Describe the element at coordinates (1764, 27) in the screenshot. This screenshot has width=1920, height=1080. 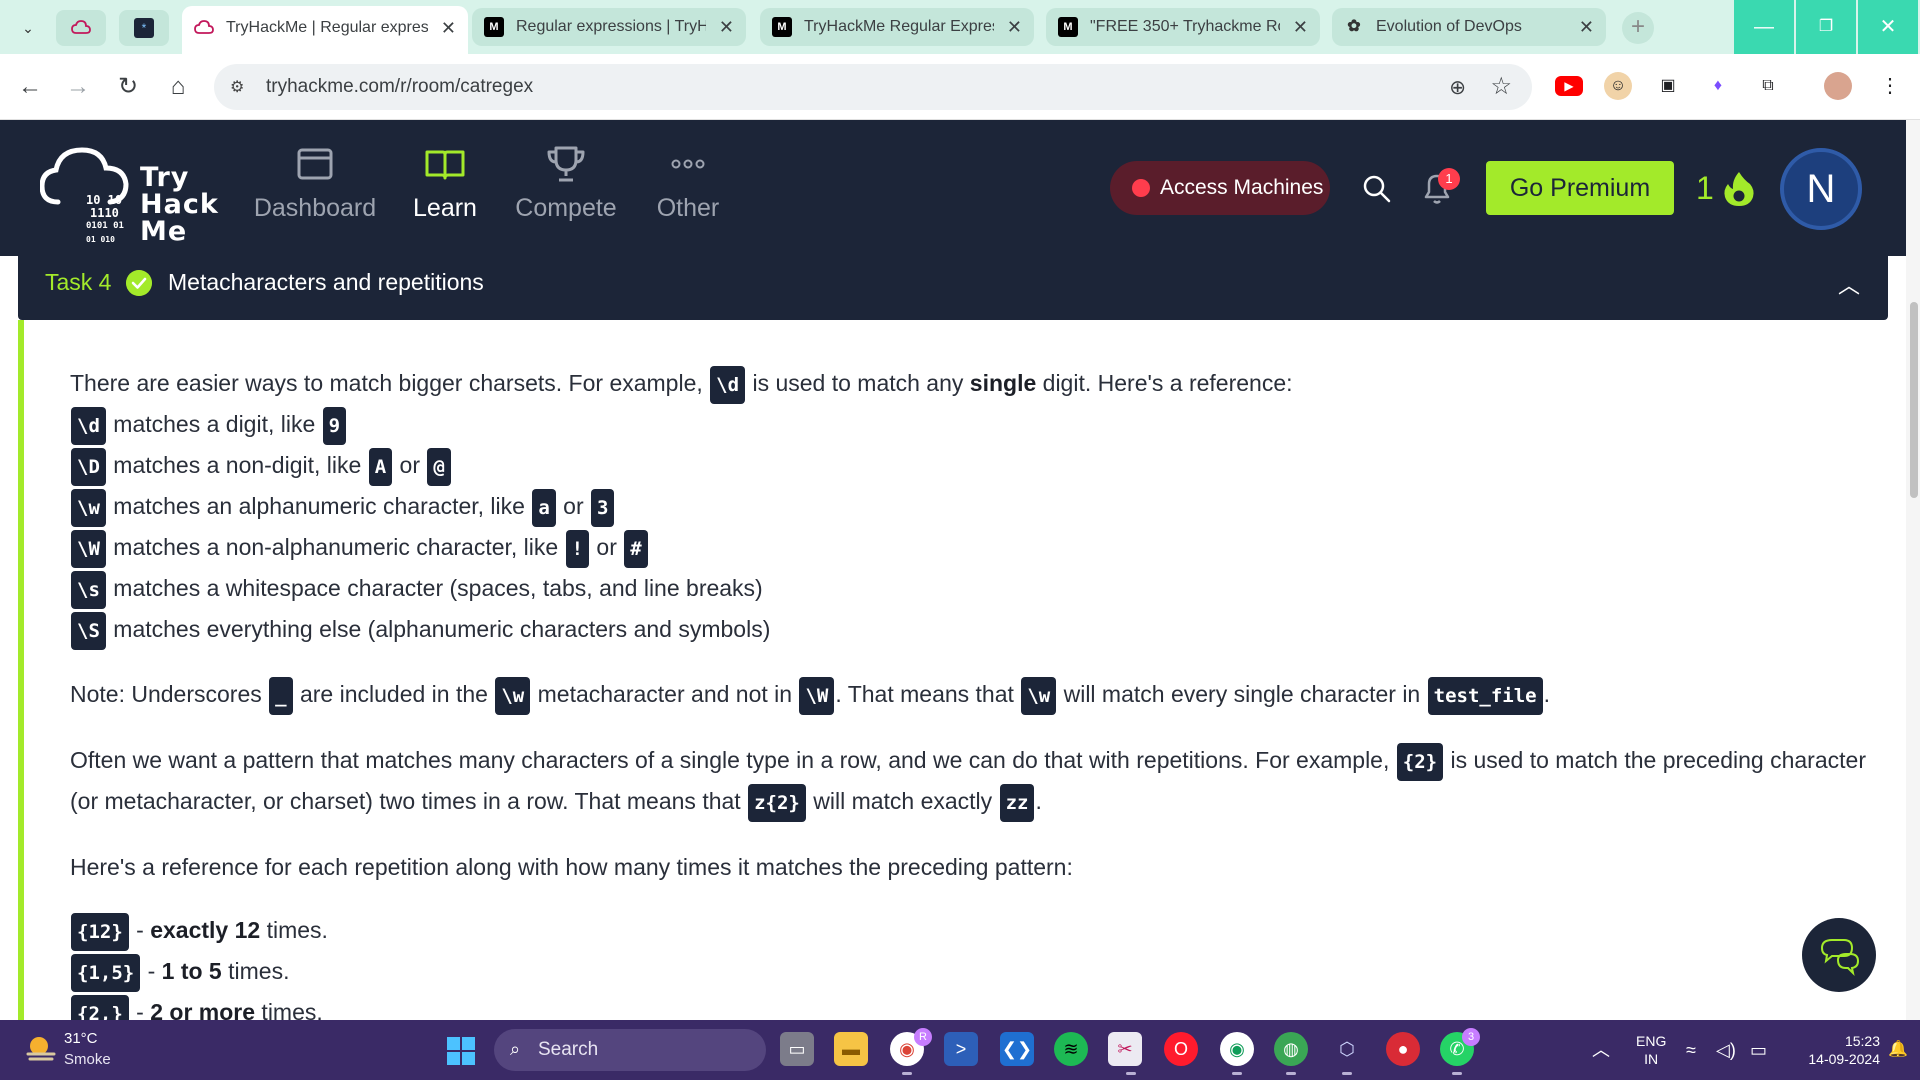
I see `minimize-button: —` at that location.